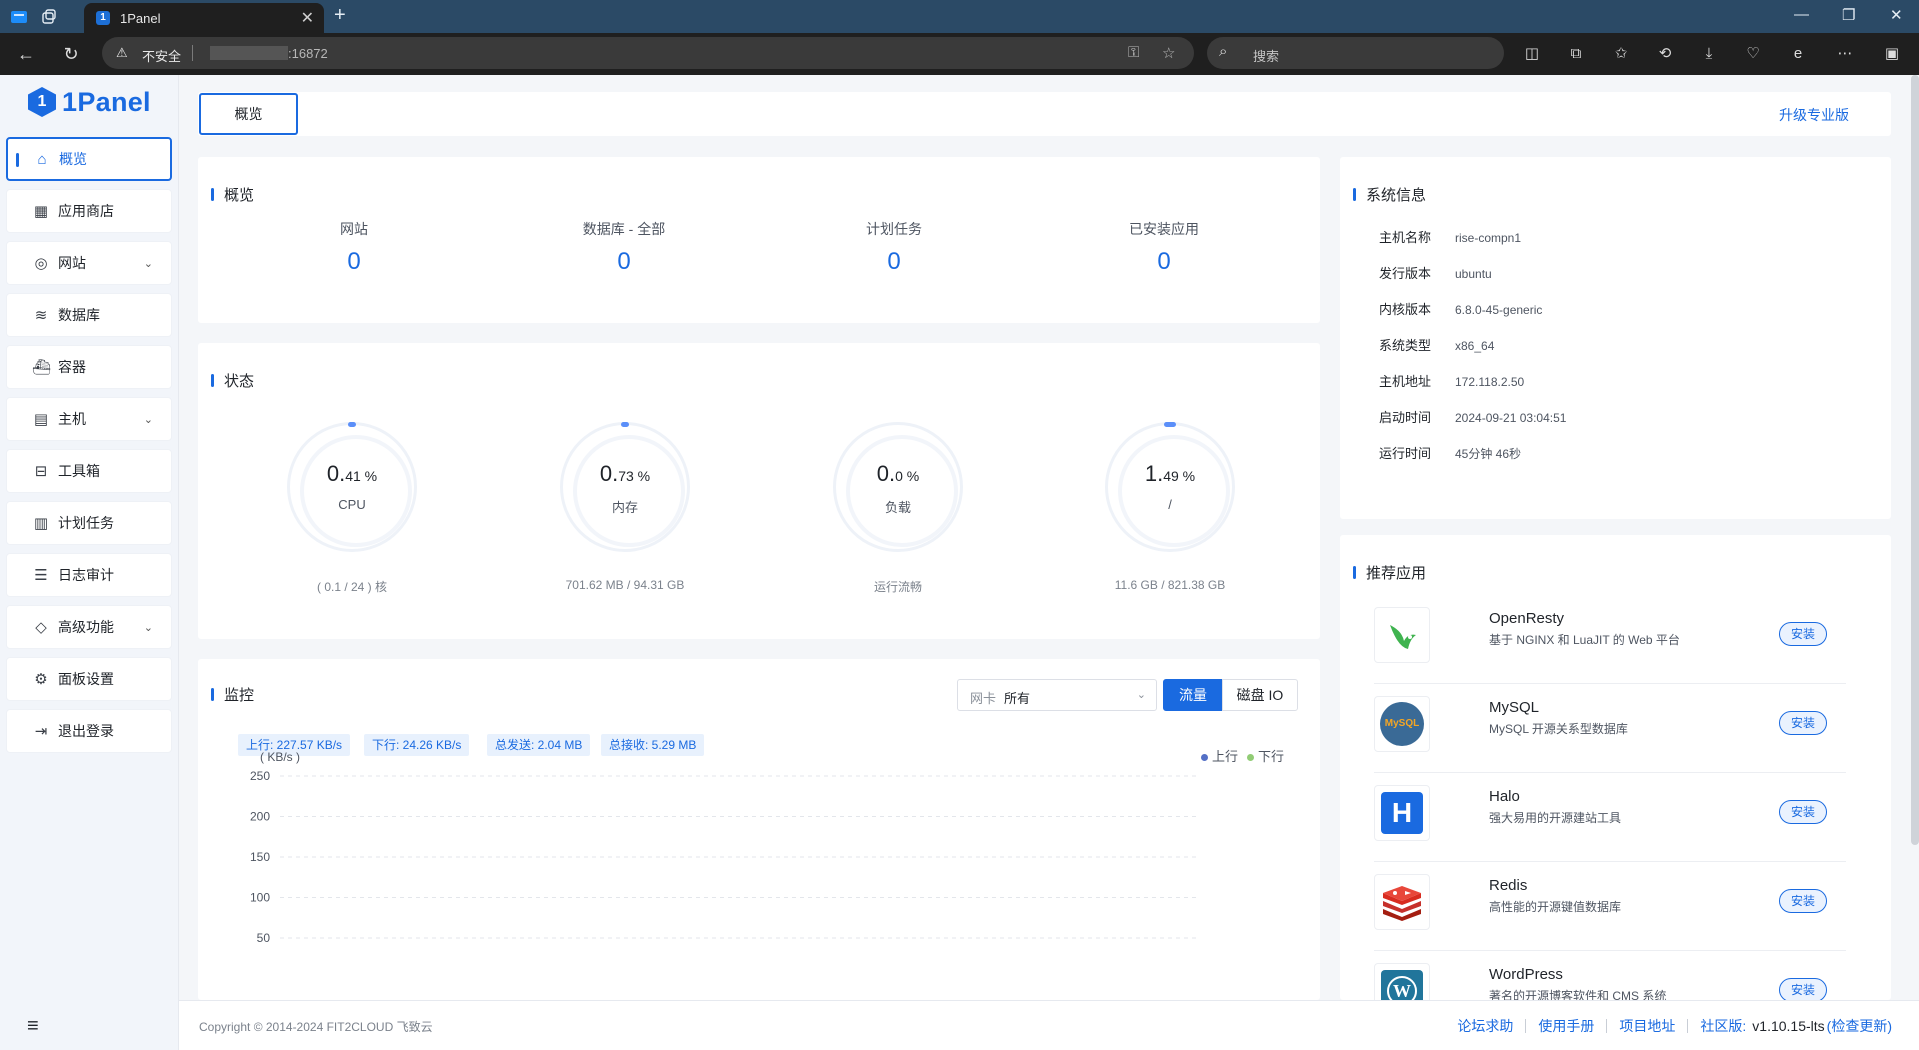 This screenshot has height=1050, width=1919. What do you see at coordinates (1610, 906) in the screenshot?
I see `app-row-redis: Redis 高性能的开源键值数据库 安装` at bounding box center [1610, 906].